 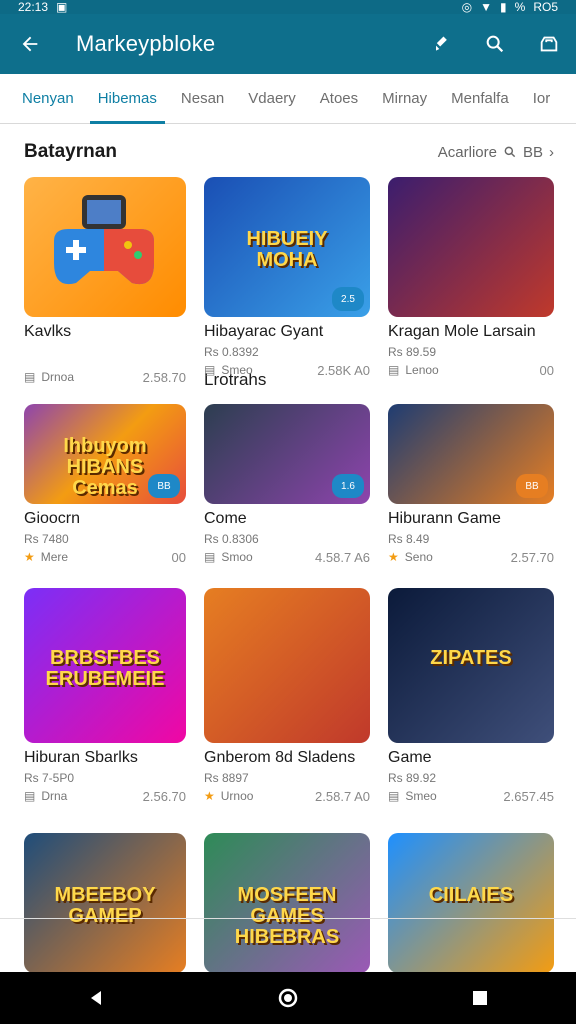 I want to click on app-tile-image: MOSFEEN GAMES HIBEBRAS, so click(x=287, y=903).